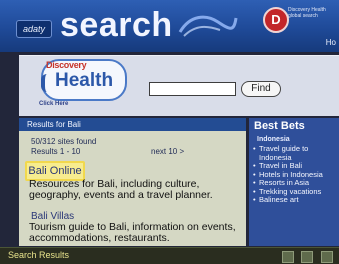 This screenshot has height=264, width=339. Describe the element at coordinates (296, 200) in the screenshot. I see `best-bet-link: Balinese art` at that location.